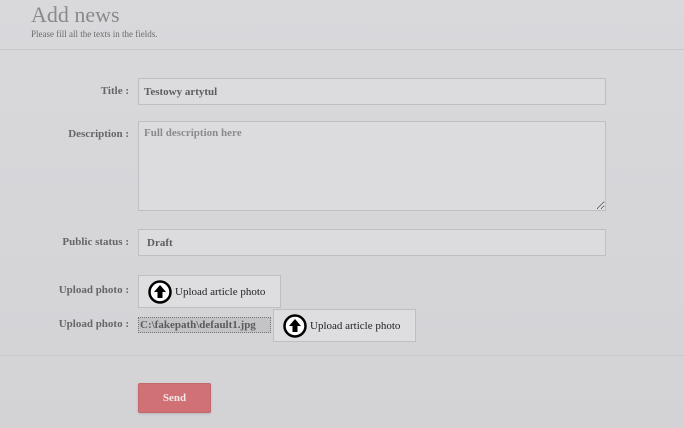 The image size is (684, 428). What do you see at coordinates (114, 91) in the screenshot?
I see `title-label: Title :` at bounding box center [114, 91].